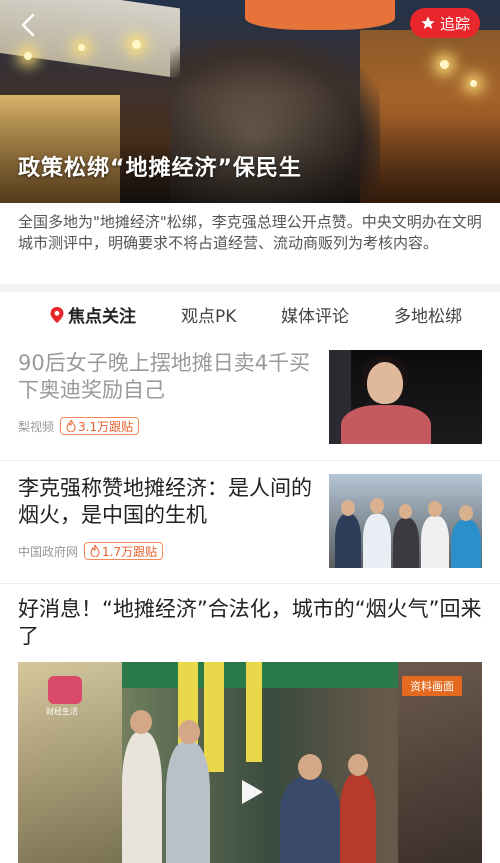  I want to click on news-title: 好消息！“地摊经济”合法化，城市的“烟火气”回来了, so click(250, 622).